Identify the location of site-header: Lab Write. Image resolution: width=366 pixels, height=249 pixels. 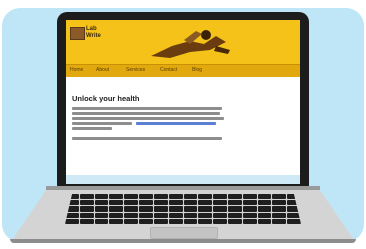
(183, 42).